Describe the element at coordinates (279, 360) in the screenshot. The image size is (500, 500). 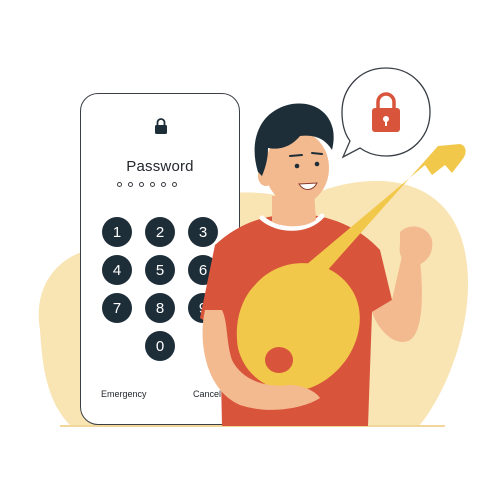
I see `key-hole` at that location.